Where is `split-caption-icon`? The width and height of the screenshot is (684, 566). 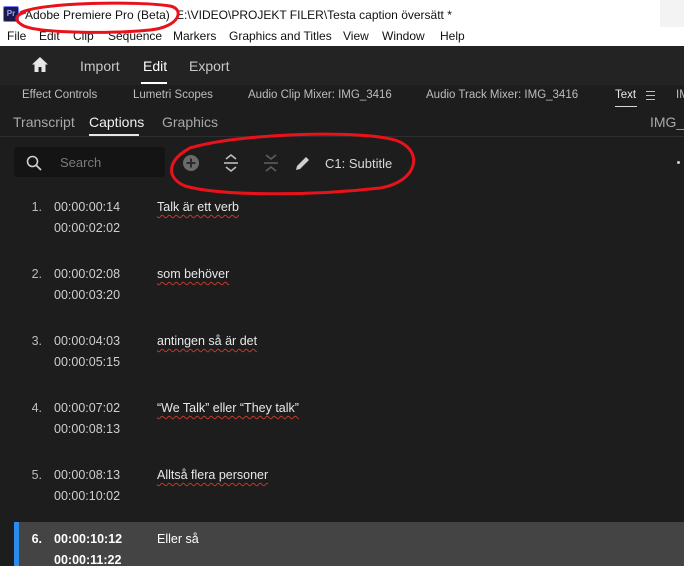 split-caption-icon is located at coordinates (231, 163).